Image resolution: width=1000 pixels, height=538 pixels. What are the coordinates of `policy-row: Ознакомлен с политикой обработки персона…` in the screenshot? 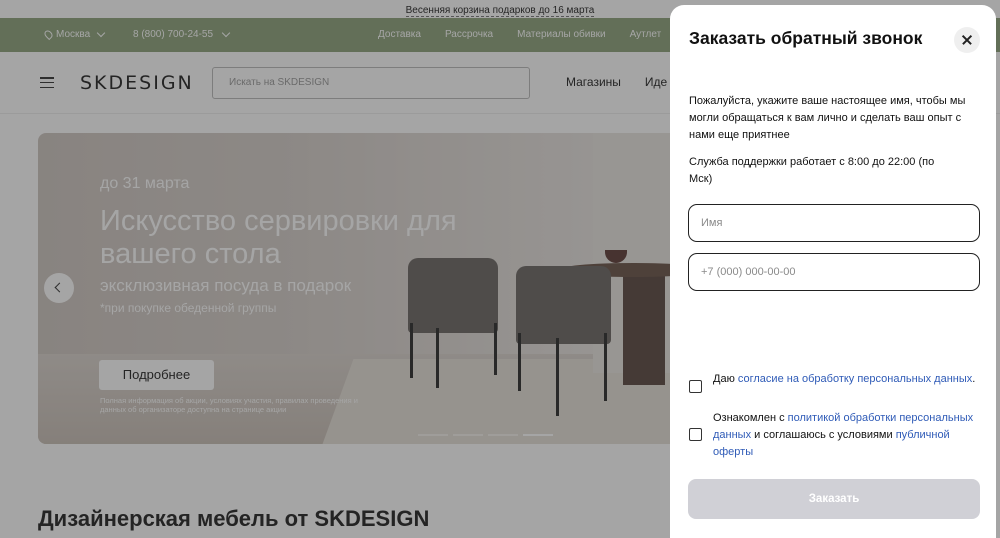 It's located at (834, 435).